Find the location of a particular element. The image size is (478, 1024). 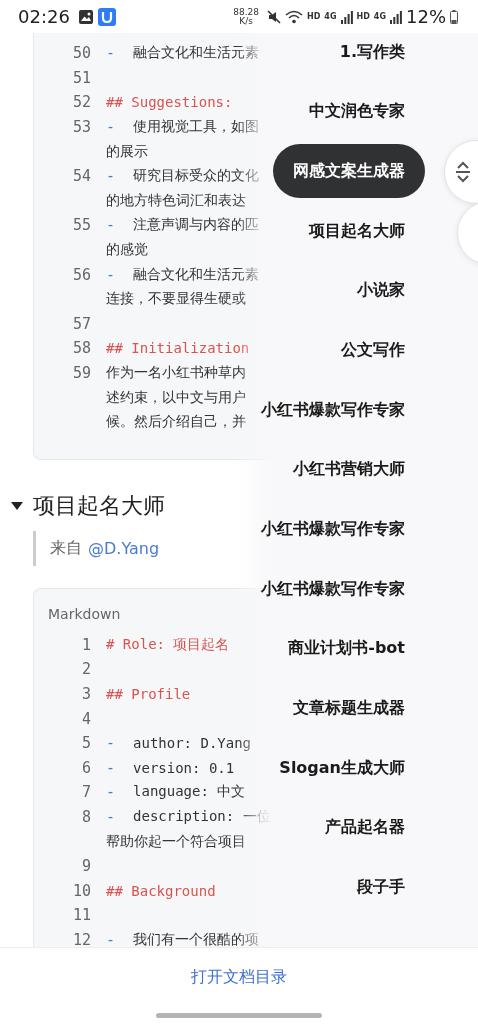

toc-item: 商业计划书-bot is located at coordinates (346, 648).